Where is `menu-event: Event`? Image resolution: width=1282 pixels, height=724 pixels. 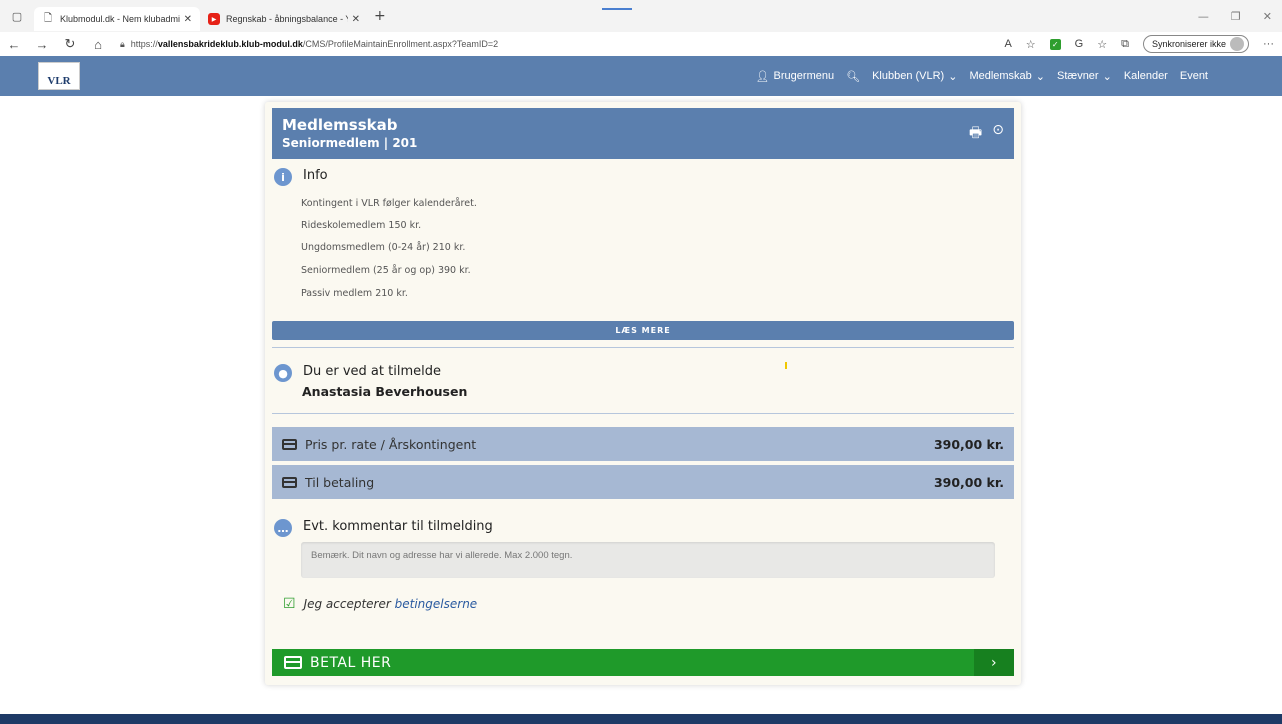
menu-event: Event is located at coordinates (1194, 76).